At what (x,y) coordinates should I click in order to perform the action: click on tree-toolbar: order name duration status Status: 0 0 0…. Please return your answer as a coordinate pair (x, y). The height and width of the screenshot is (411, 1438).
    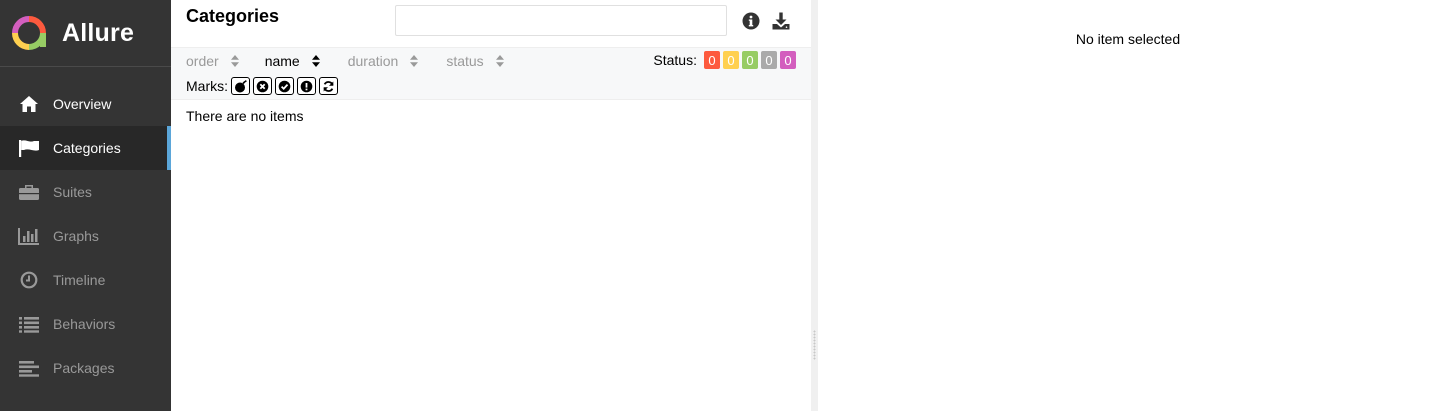
    Looking at the image, I should click on (491, 73).